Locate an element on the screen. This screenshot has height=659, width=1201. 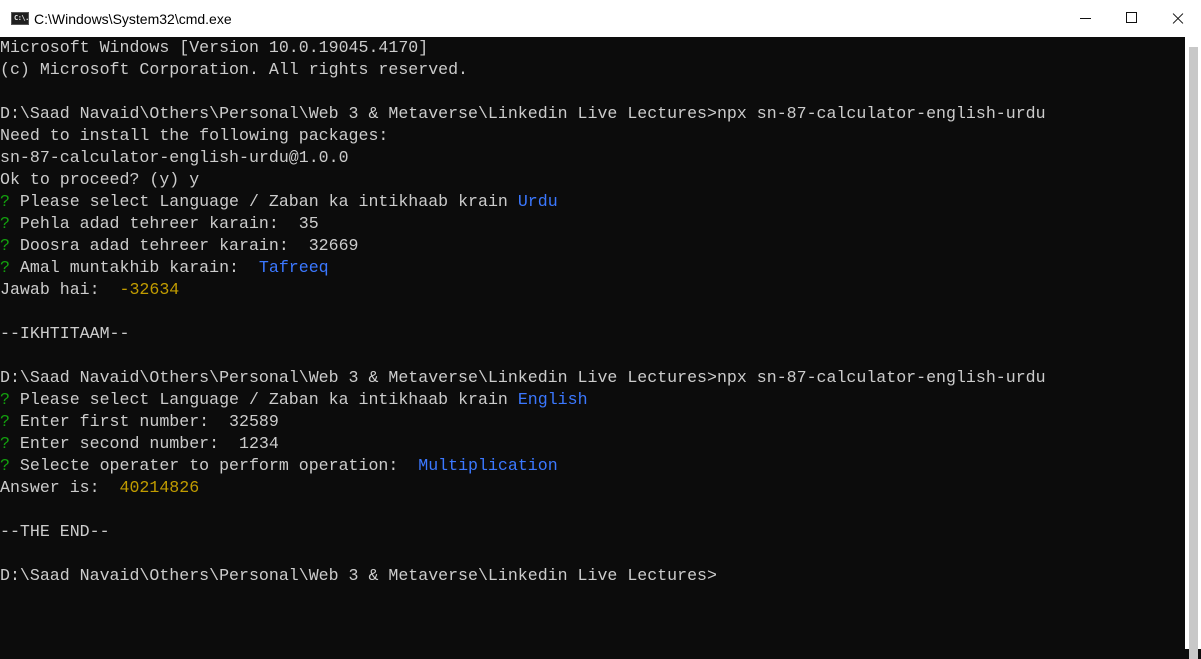
maximize-button is located at coordinates (1132, 18).